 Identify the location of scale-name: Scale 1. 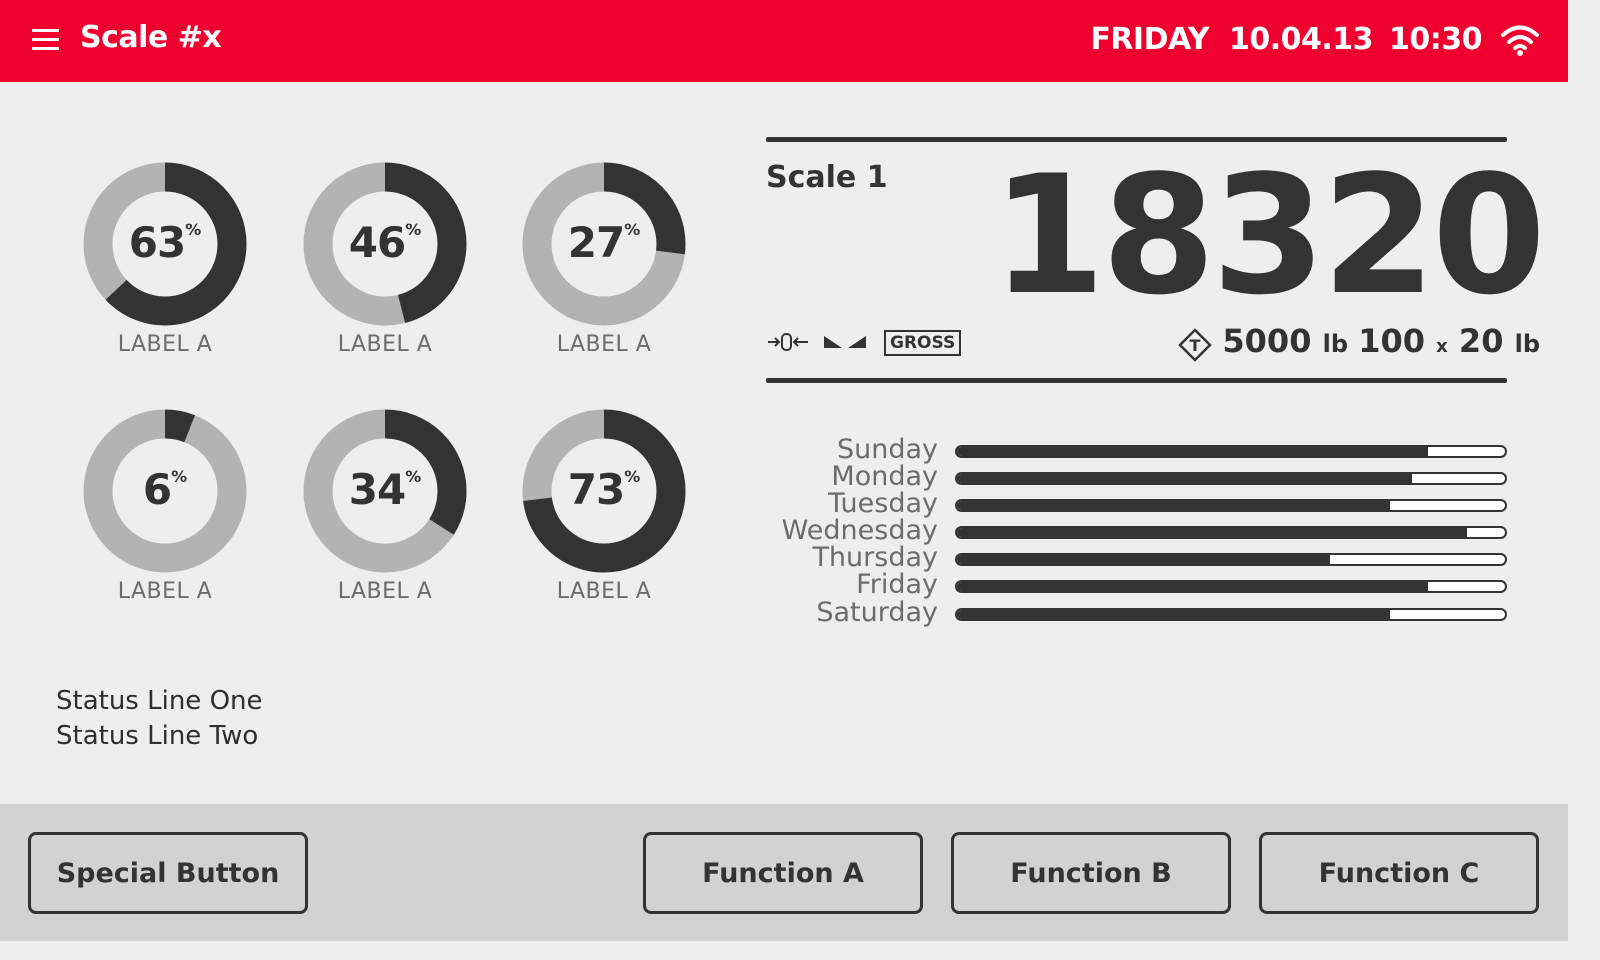
(827, 177).